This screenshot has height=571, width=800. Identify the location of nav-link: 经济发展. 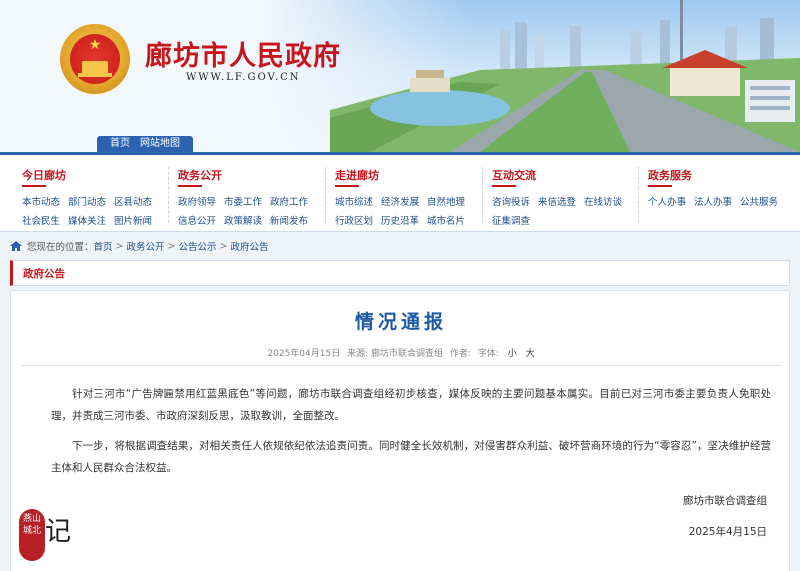
(400, 201).